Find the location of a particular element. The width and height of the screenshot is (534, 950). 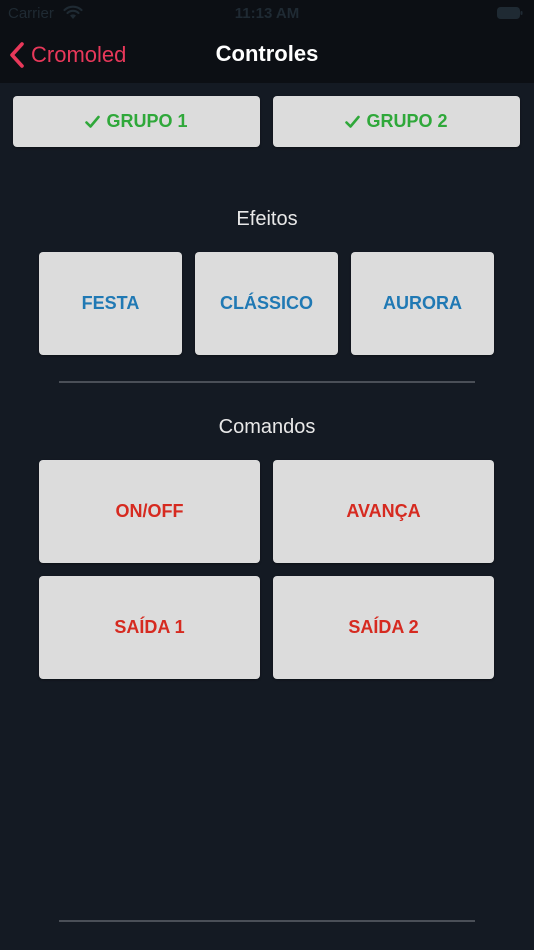

status-bar: Carrier 11:13 AM is located at coordinates (267, 14).